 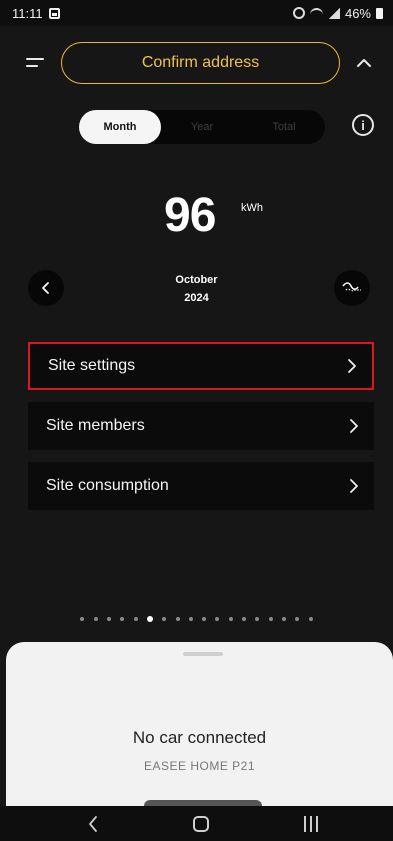 What do you see at coordinates (94, 824) in the screenshot?
I see `back-icon` at bounding box center [94, 824].